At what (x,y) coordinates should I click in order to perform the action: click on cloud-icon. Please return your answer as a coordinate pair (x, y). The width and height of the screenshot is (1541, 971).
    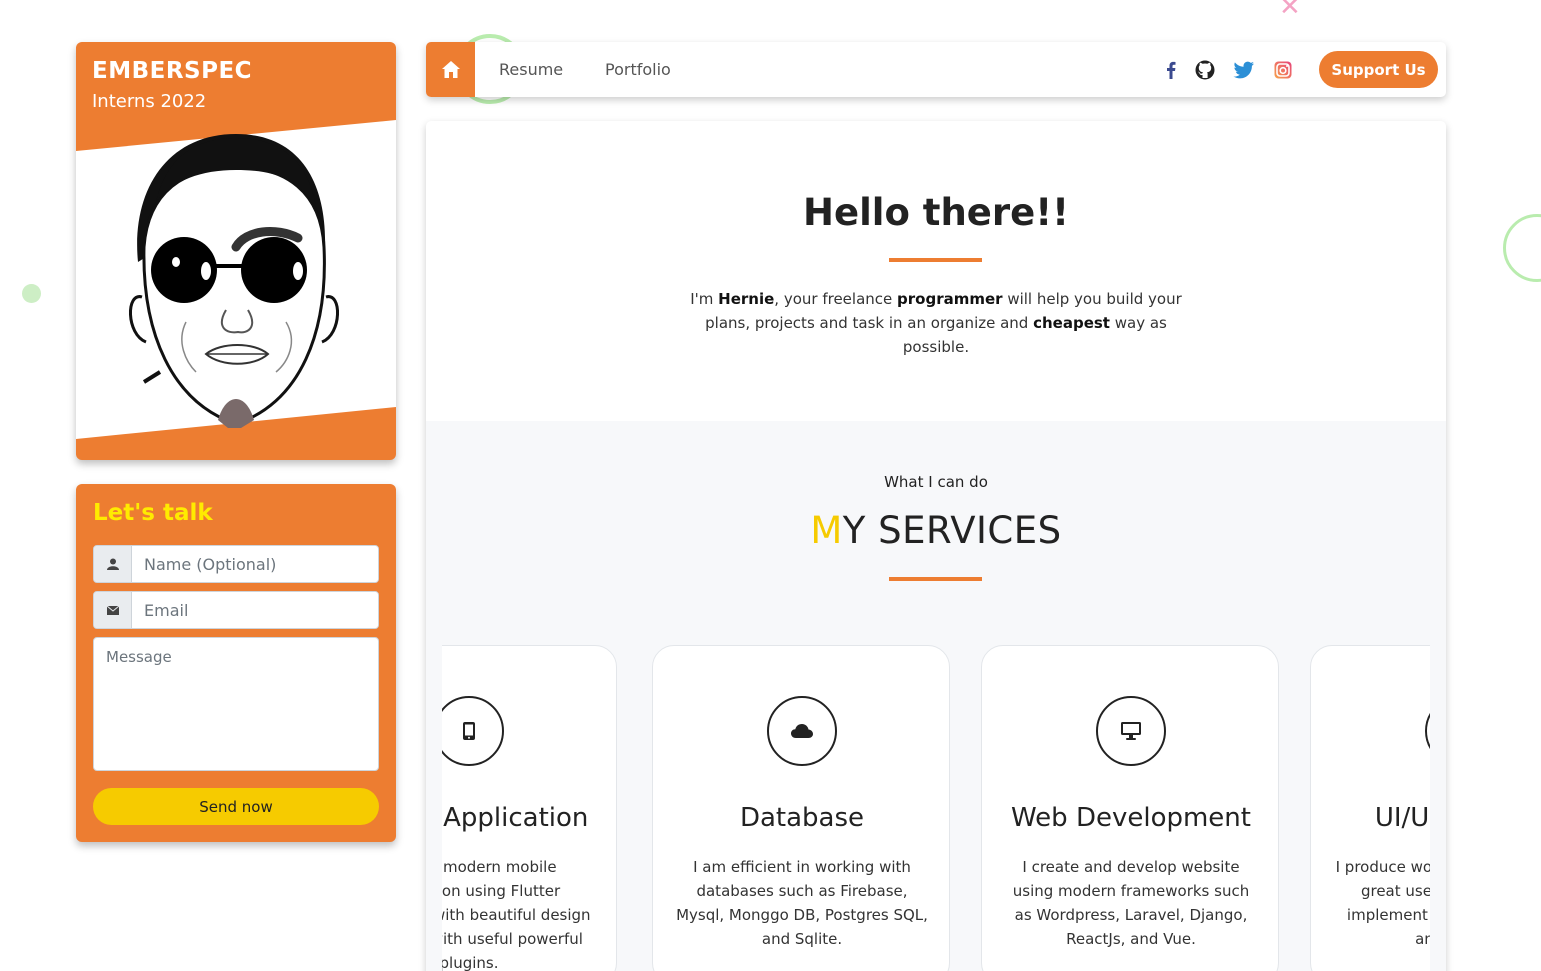
    Looking at the image, I should click on (802, 731).